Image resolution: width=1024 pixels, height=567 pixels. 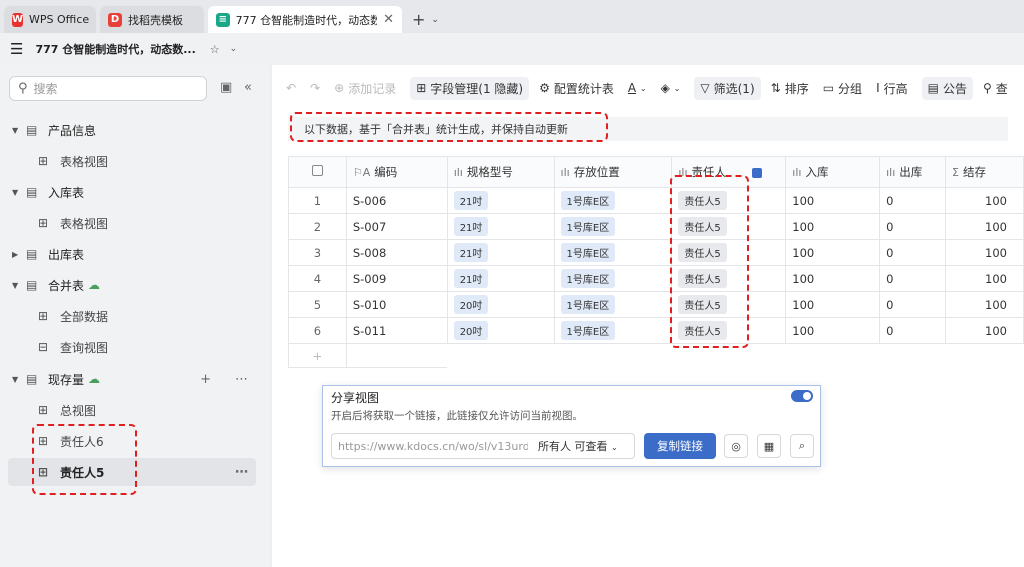 I want to click on cell-code: S-006, so click(x=396, y=200).